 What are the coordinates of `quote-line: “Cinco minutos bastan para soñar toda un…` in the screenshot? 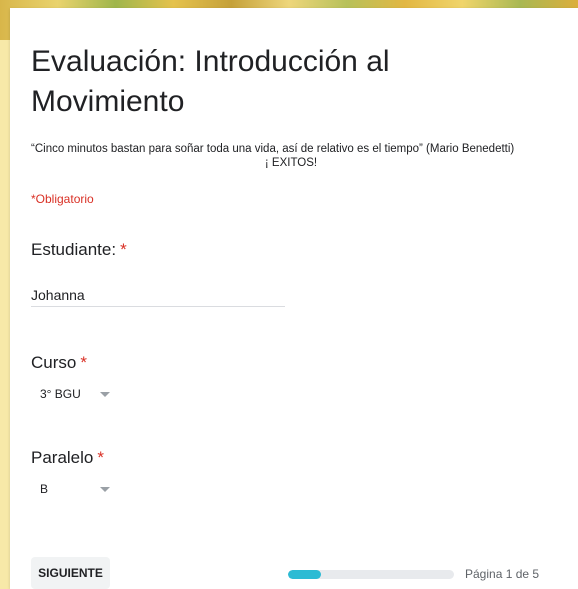 It's located at (273, 149).